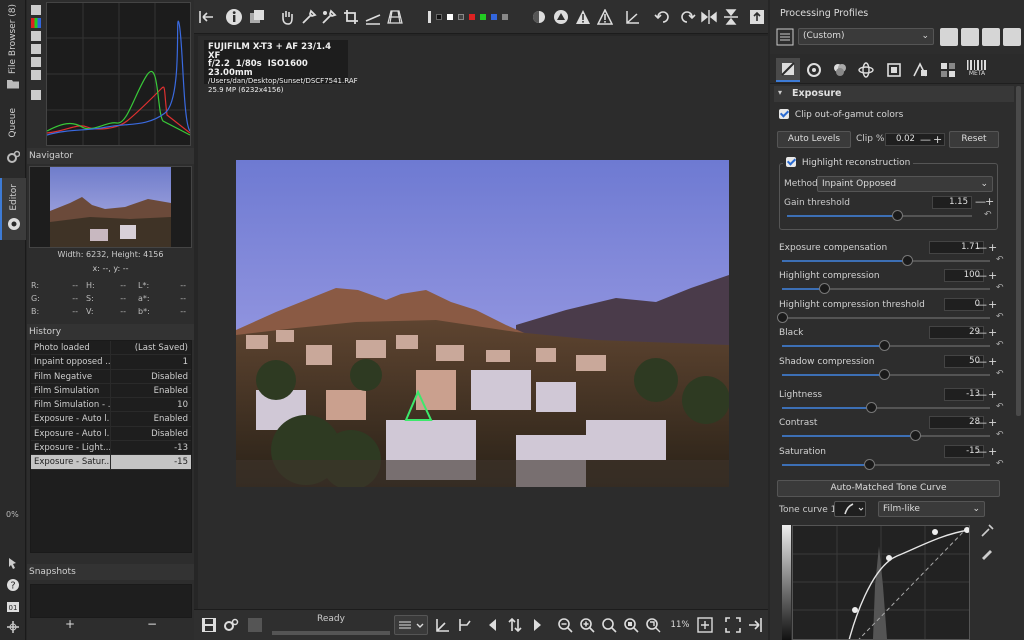  What do you see at coordinates (483, 17) in the screenshot?
I see `green-channel-swatch` at bounding box center [483, 17].